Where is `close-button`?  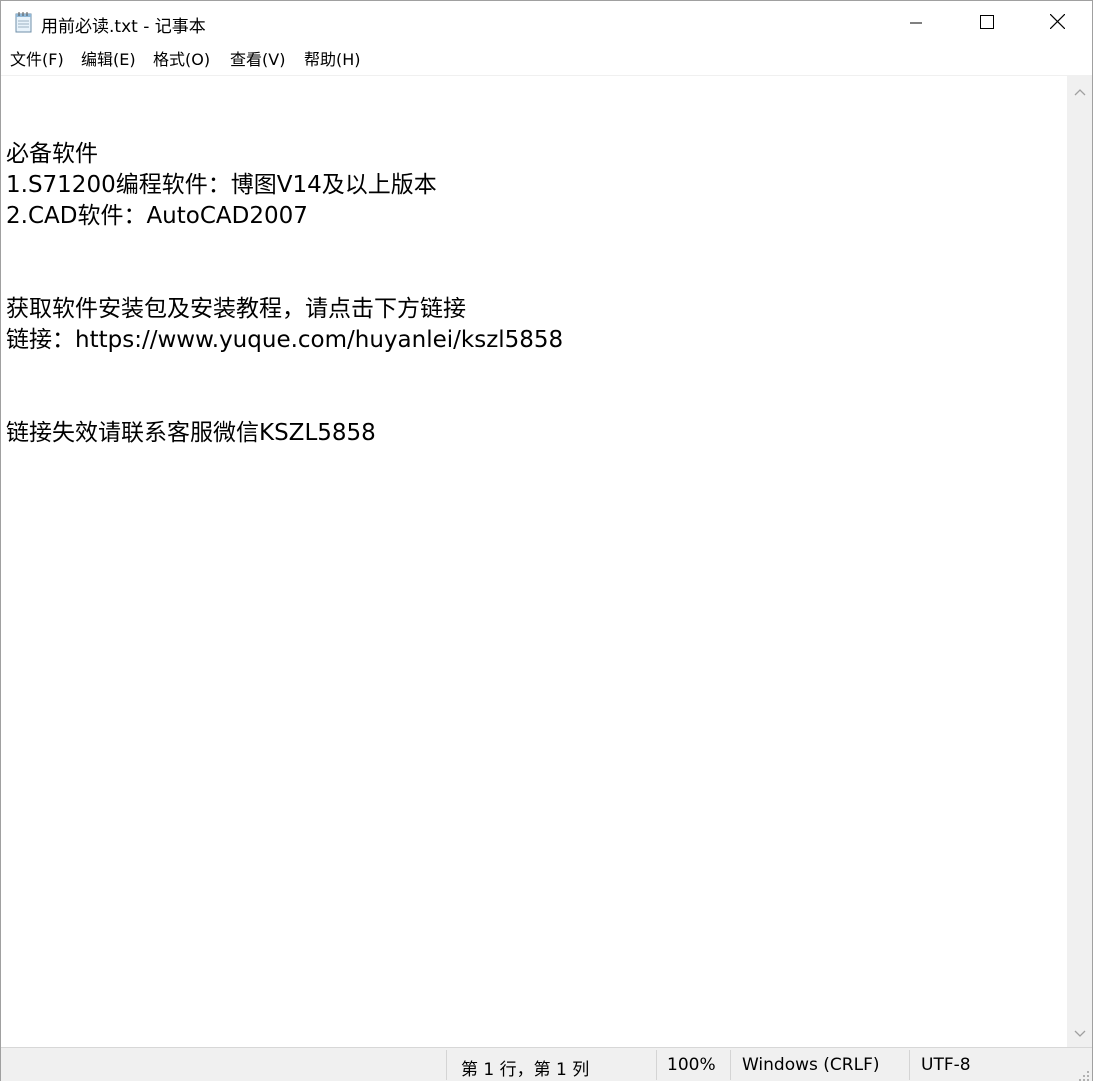 close-button is located at coordinates (1057, 23).